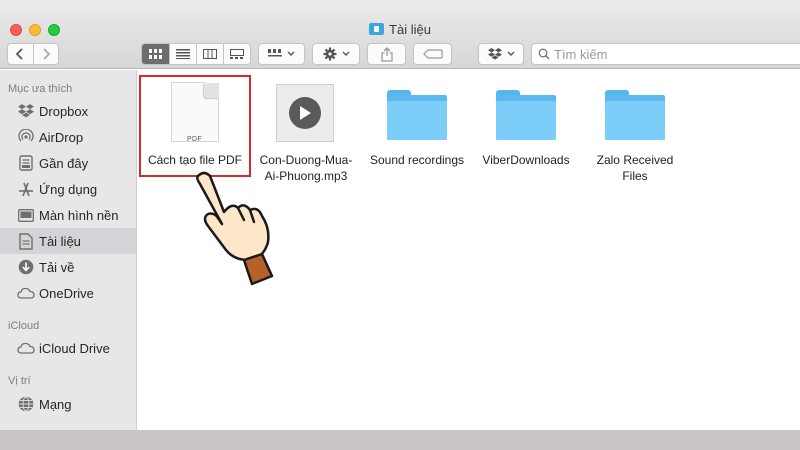 This screenshot has height=450, width=800. Describe the element at coordinates (74, 348) in the screenshot. I see `sidebar-item-label: iCloud Drive` at that location.